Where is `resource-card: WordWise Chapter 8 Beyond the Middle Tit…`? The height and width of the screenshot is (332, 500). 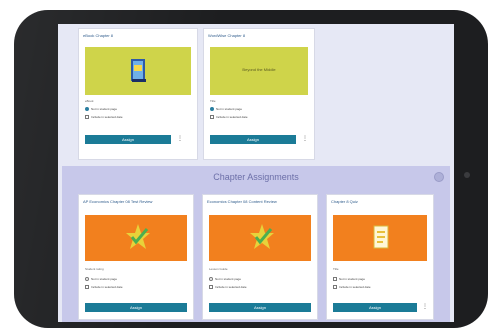 resource-card: WordWise Chapter 8 Beyond the Middle Tit… is located at coordinates (259, 94).